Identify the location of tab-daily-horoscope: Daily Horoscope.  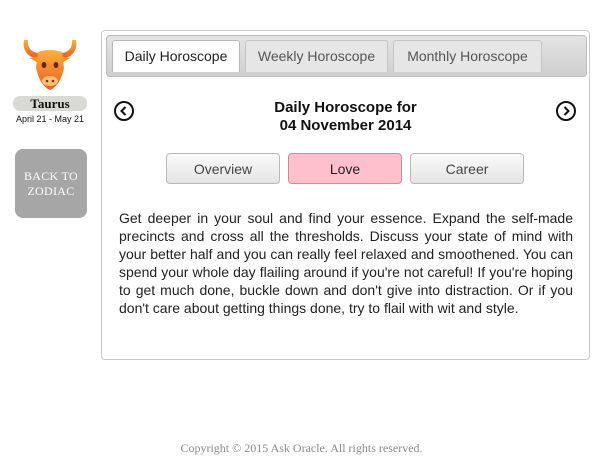
(176, 56).